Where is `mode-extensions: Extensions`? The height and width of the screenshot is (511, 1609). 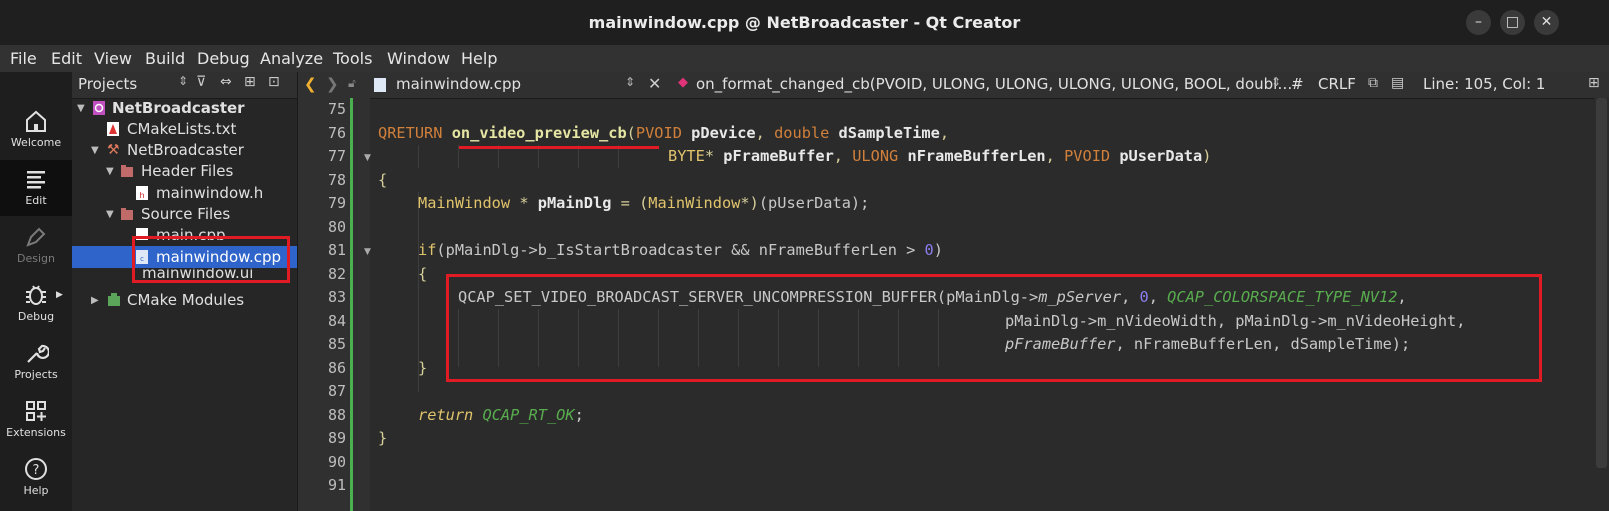 mode-extensions: Extensions is located at coordinates (36, 420).